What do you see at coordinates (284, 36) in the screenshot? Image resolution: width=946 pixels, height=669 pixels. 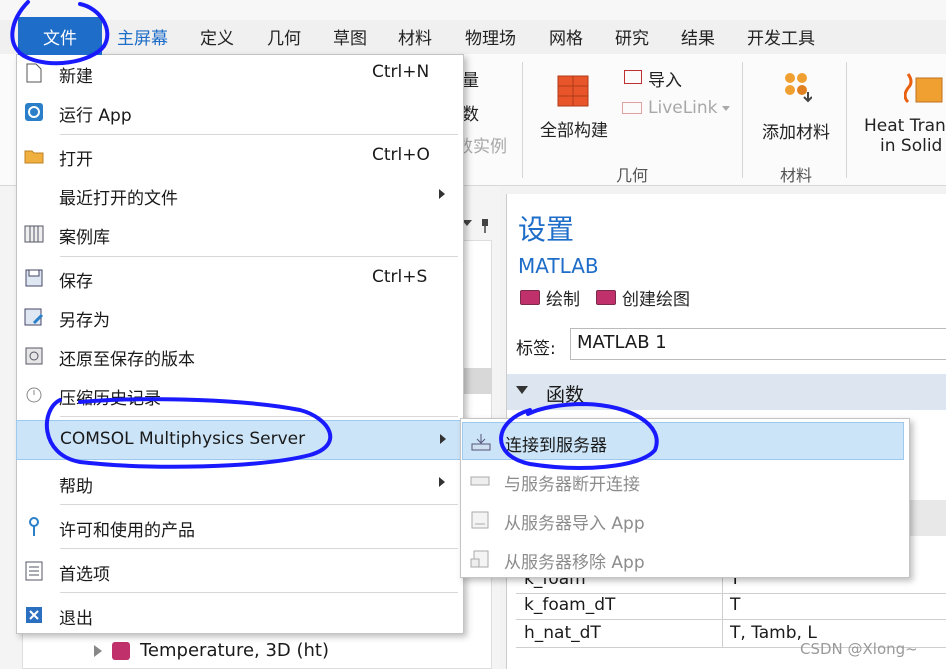 I see `tab-geometry: 几何` at bounding box center [284, 36].